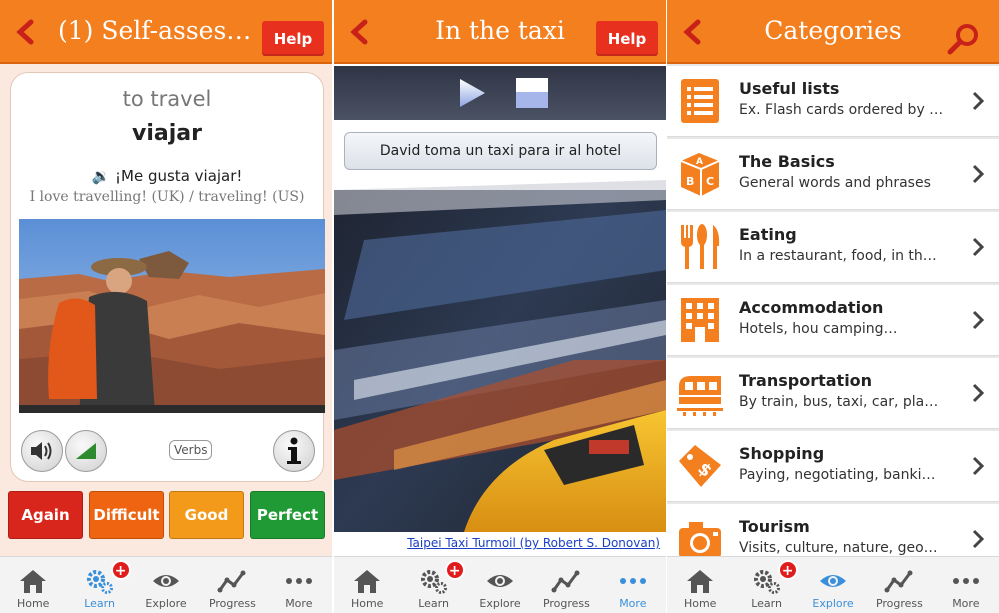 Image resolution: width=999 pixels, height=613 pixels. Describe the element at coordinates (782, 453) in the screenshot. I see `category-name: Shopping` at that location.